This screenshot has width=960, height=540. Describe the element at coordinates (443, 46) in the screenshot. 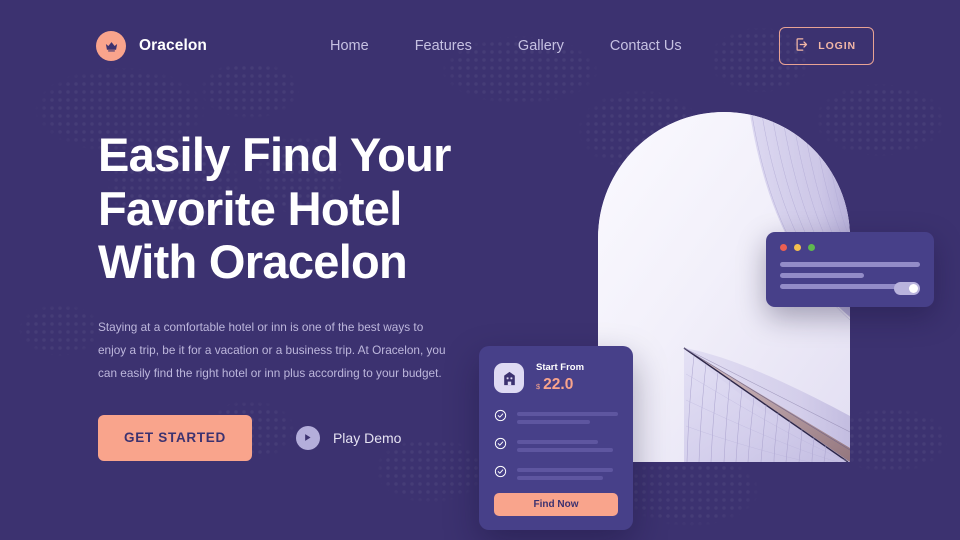

I see `nav-item-features: Features` at that location.